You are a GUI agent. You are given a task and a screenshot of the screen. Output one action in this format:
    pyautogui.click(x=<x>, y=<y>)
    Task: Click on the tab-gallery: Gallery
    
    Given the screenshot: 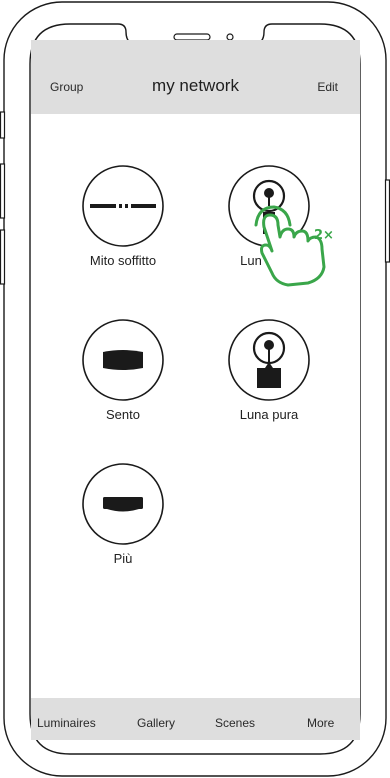 What is the action you would take?
    pyautogui.click(x=156, y=723)
    